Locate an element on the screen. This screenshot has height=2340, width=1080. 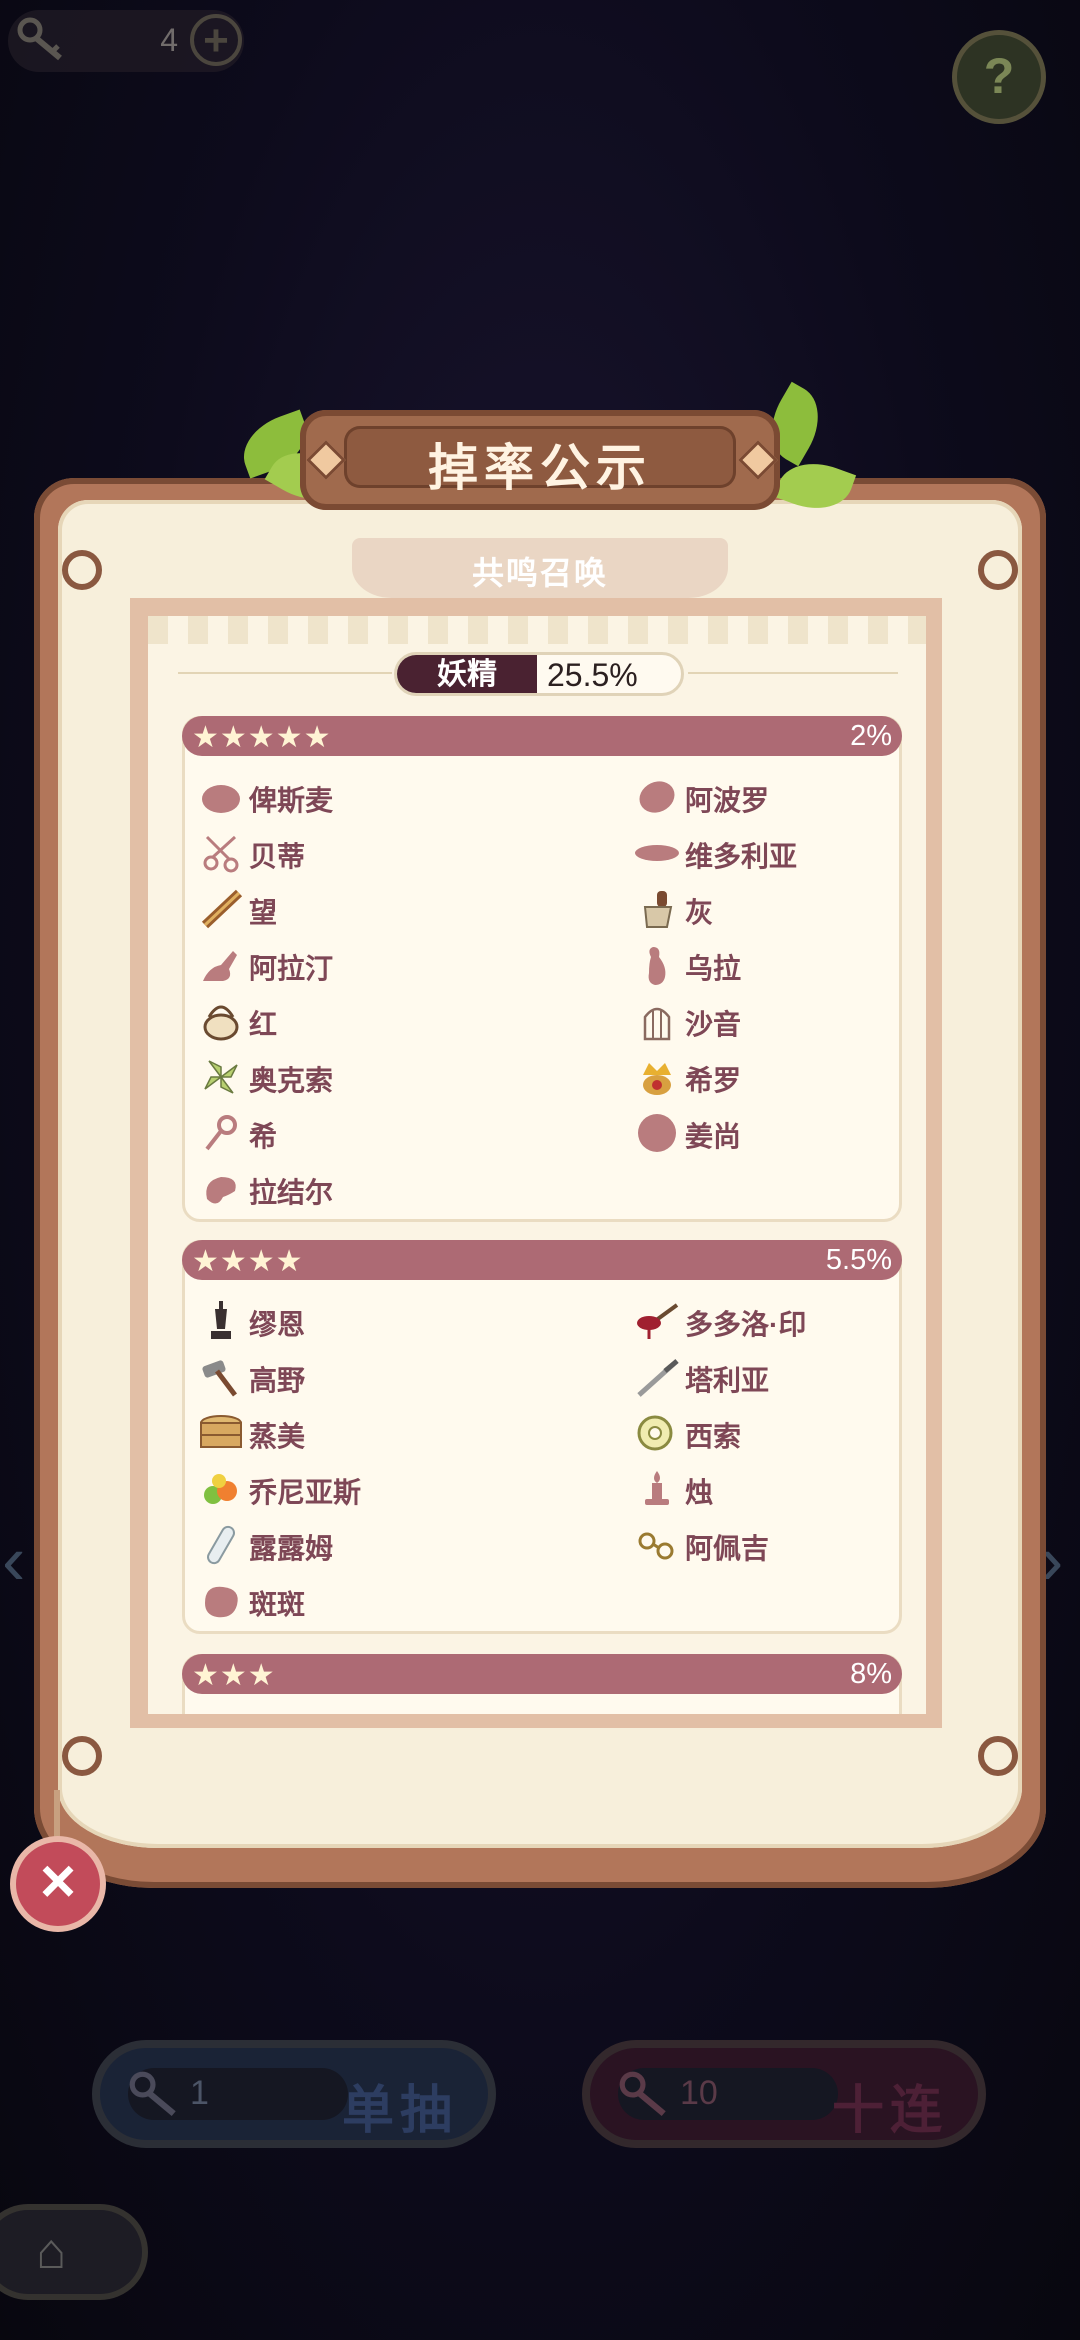
brush-icon is located at coordinates (658, 909).